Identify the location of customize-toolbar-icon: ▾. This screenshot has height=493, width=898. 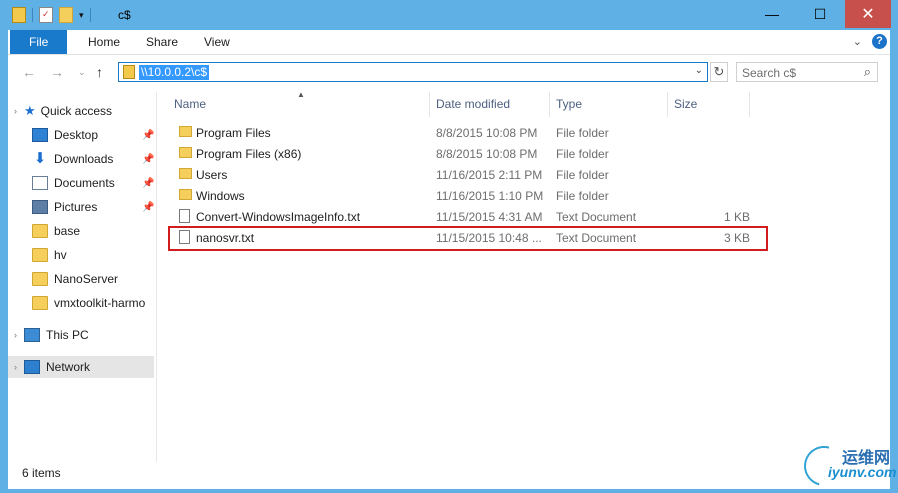
(81, 15).